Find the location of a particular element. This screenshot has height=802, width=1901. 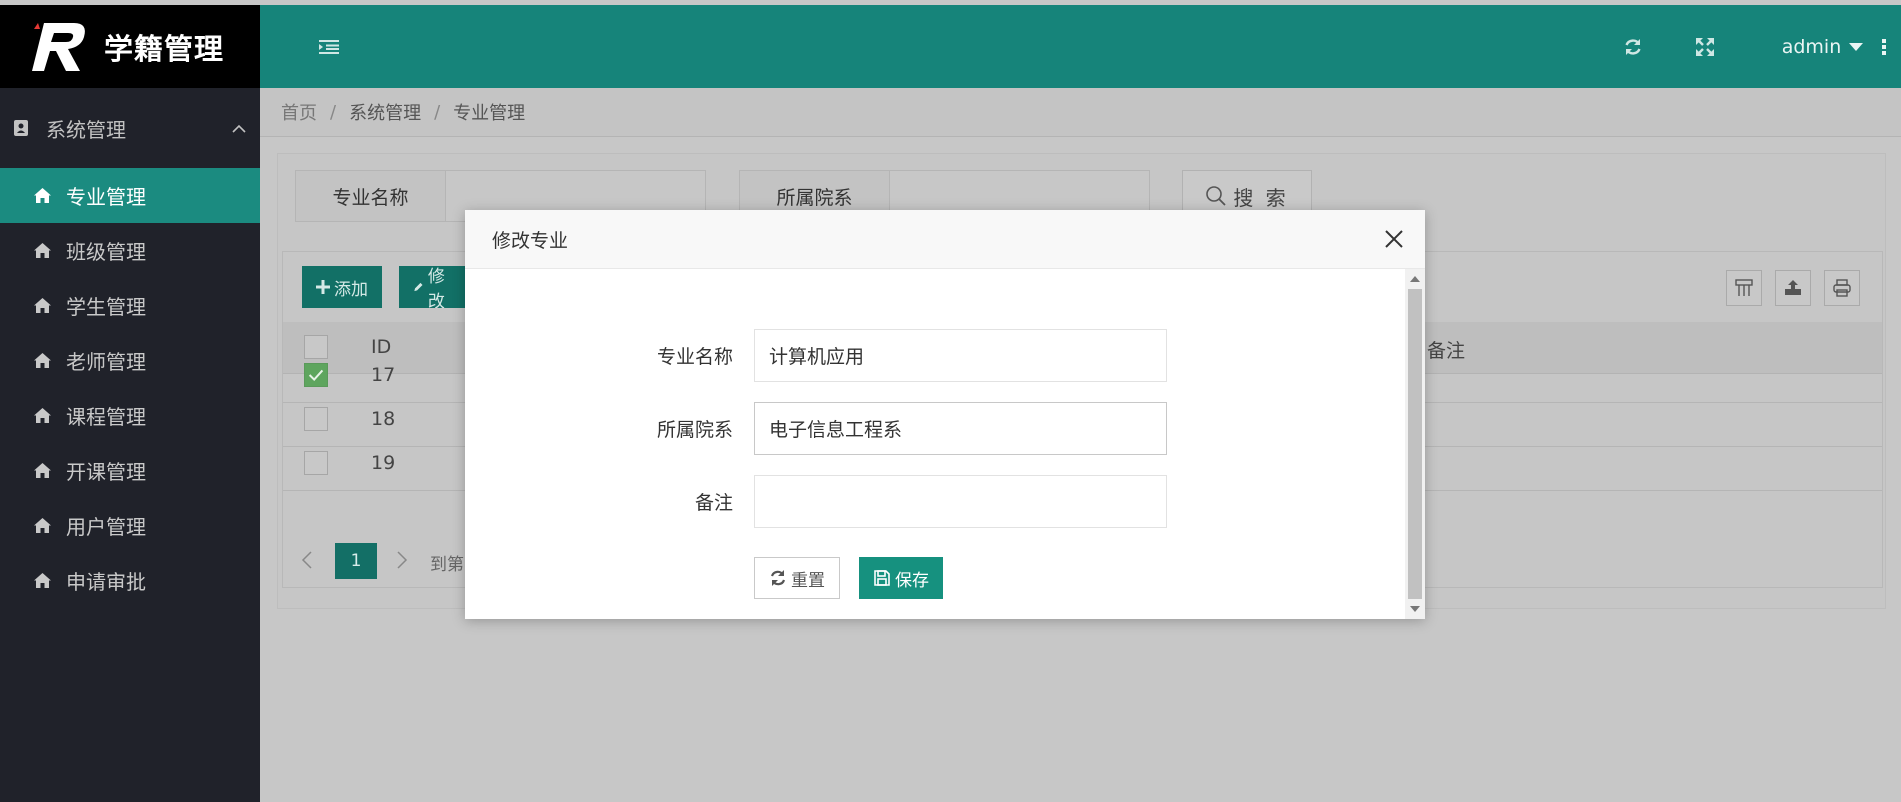

floppy-disk-icon is located at coordinates (882, 578).